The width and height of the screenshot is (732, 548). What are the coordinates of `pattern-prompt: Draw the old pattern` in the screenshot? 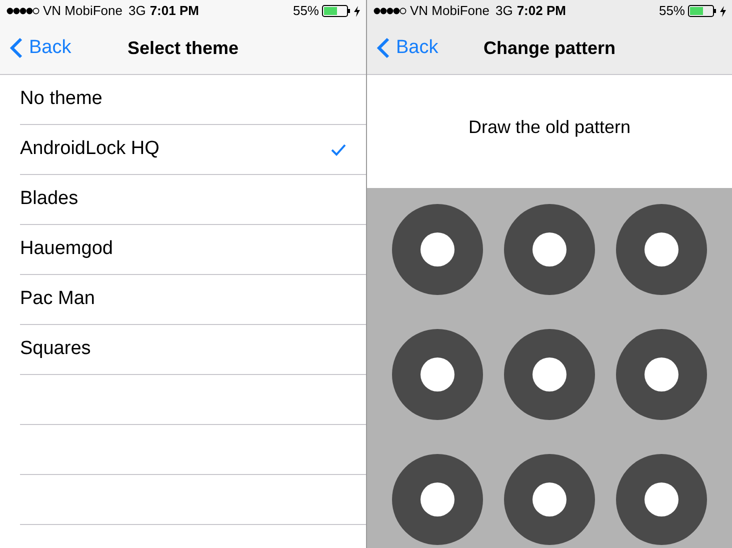 It's located at (549, 127).